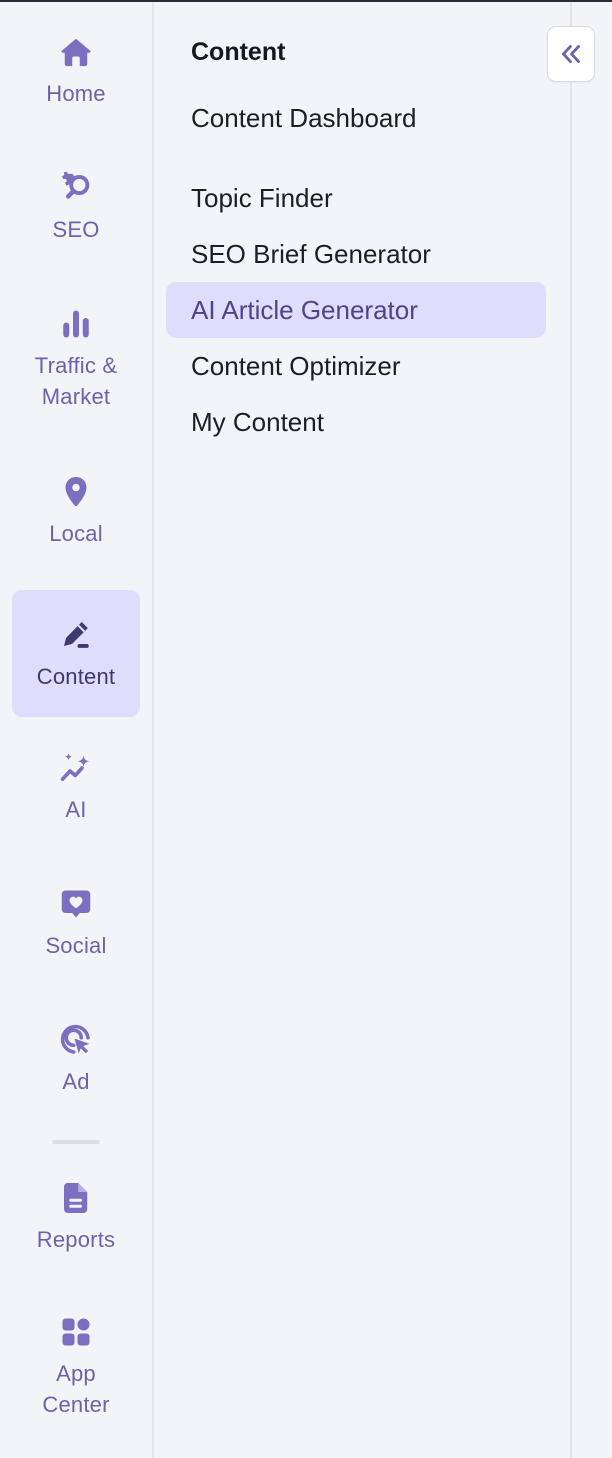  I want to click on pencil-icon, so click(76, 635).